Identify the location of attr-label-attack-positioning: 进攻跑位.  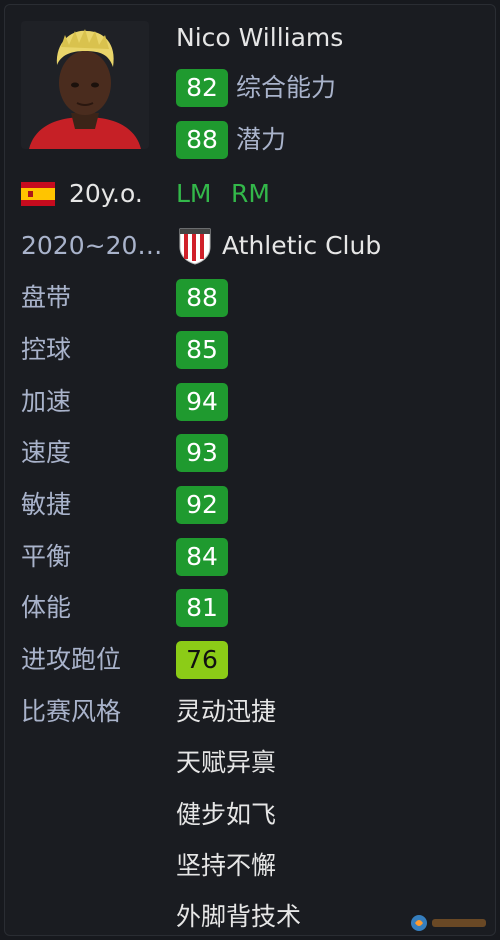
(71, 659).